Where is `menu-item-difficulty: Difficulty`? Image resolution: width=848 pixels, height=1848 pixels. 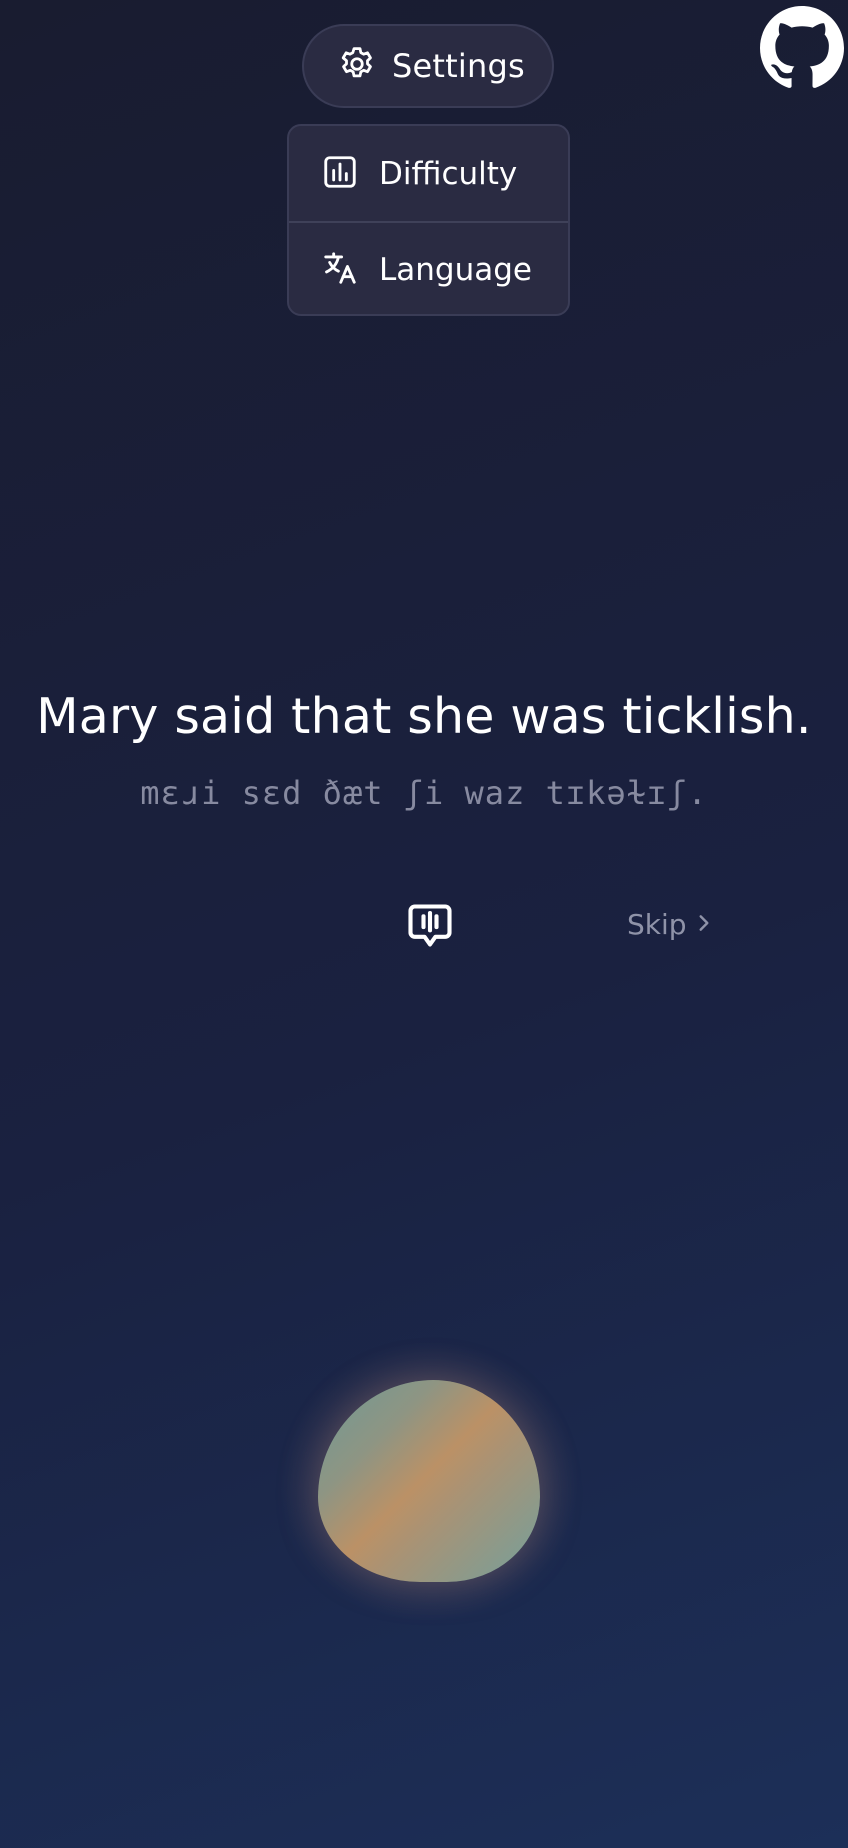 menu-item-difficulty: Difficulty is located at coordinates (428, 173).